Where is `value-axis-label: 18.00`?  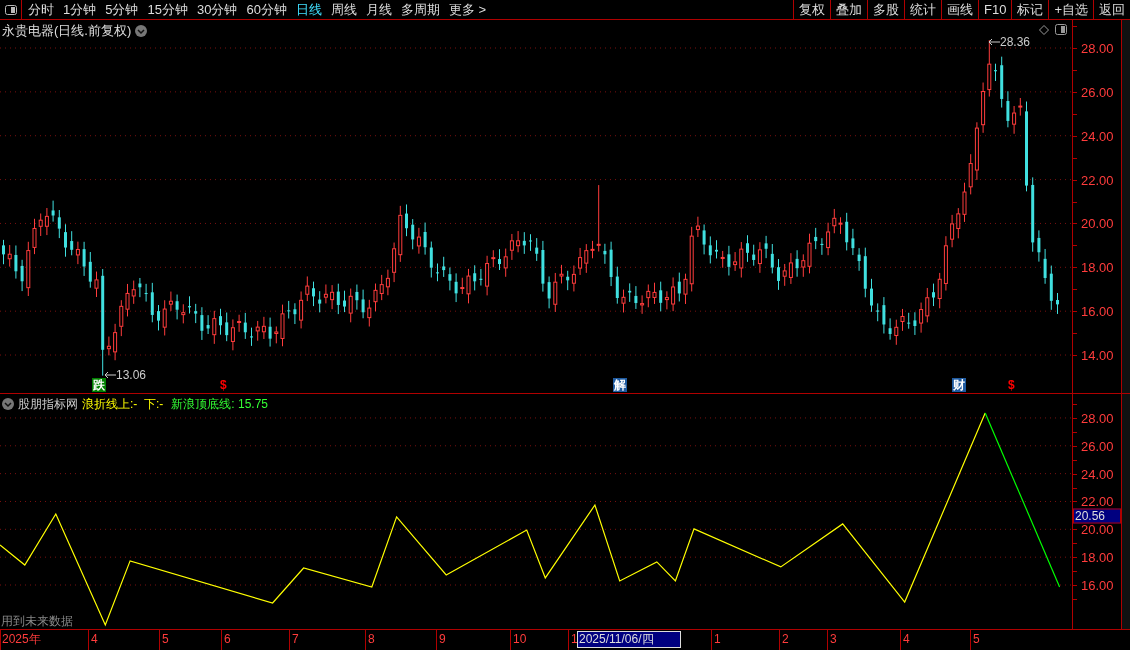
value-axis-label: 18.00 is located at coordinates (1097, 557).